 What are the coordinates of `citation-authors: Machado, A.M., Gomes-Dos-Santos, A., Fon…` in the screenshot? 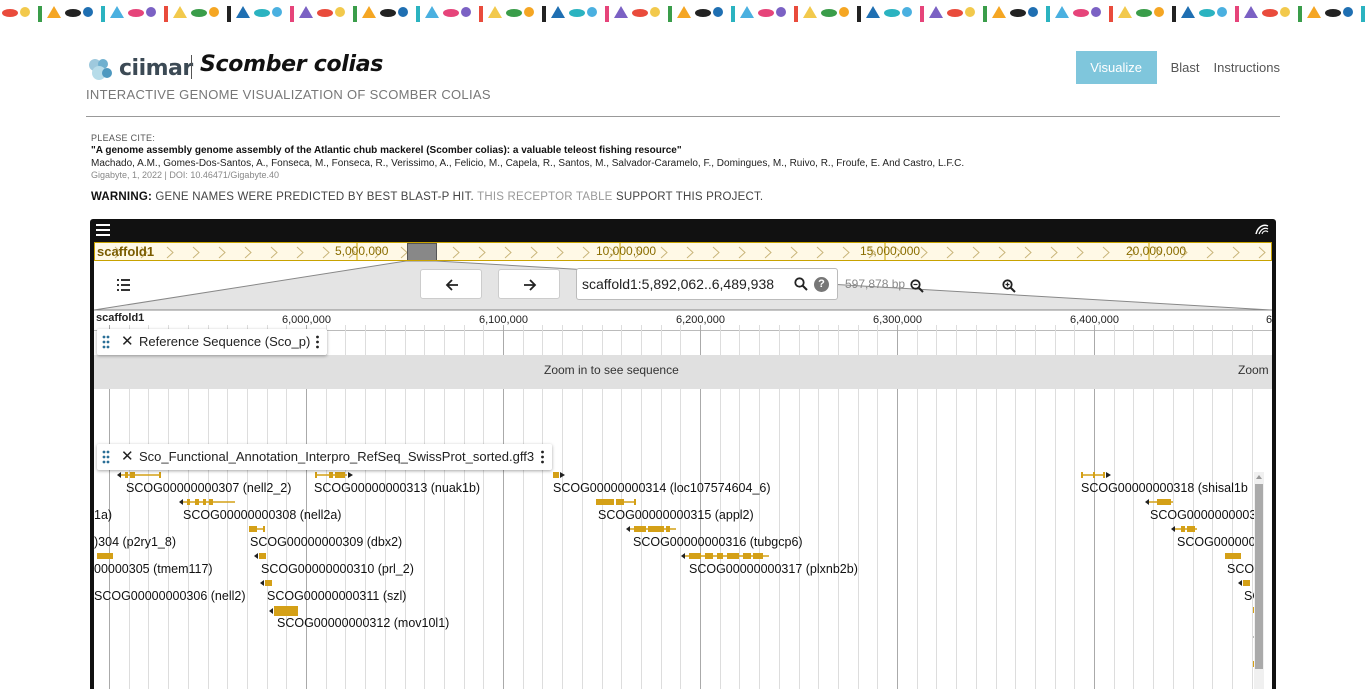 It's located at (528, 163).